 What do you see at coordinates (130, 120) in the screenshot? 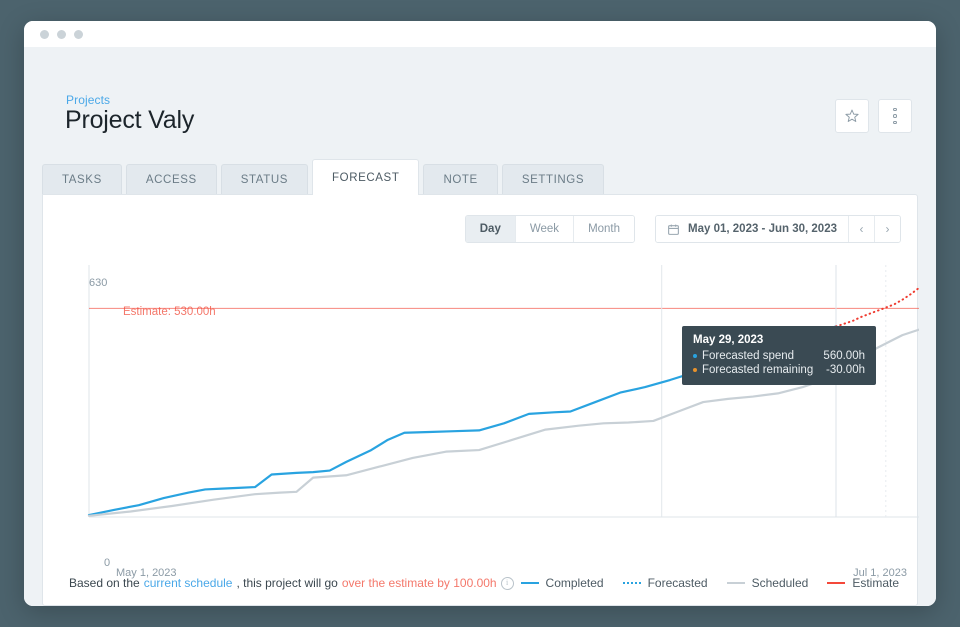
I see `page-title: Project Valy` at bounding box center [130, 120].